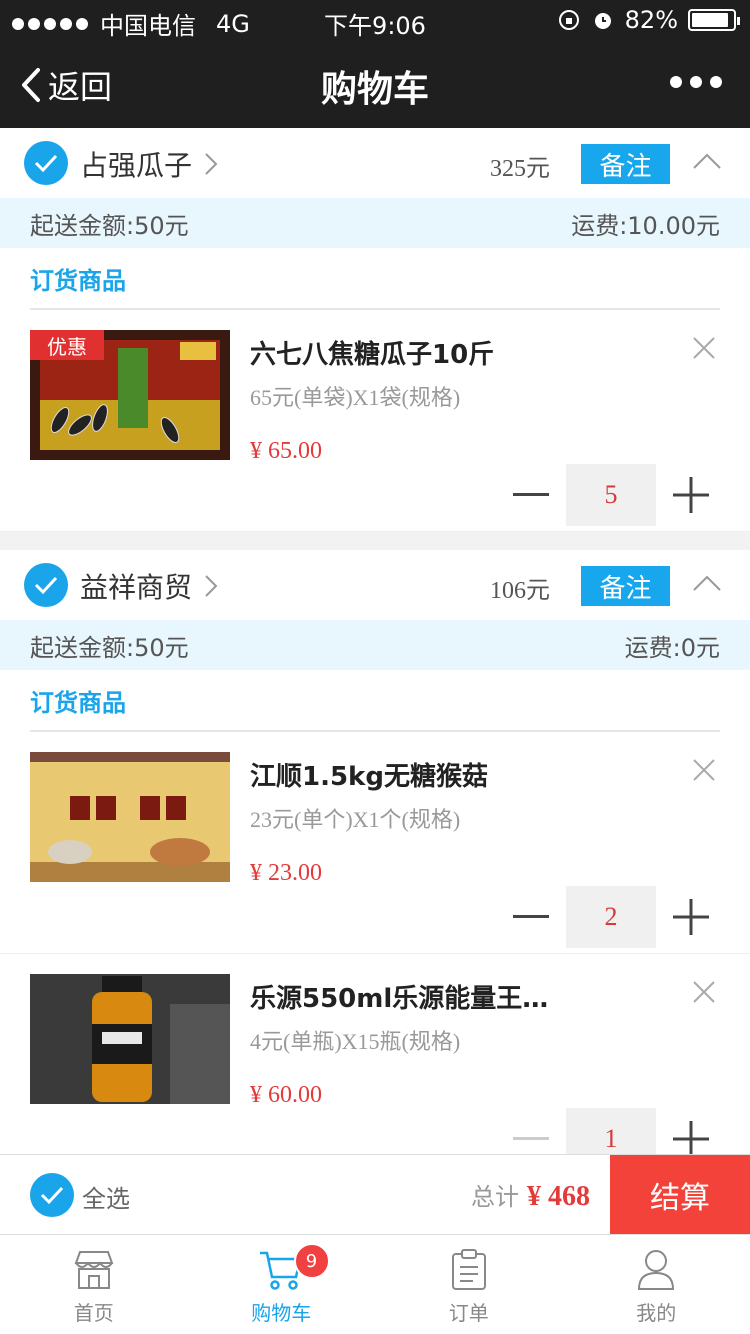  Describe the element at coordinates (67, 345) in the screenshot. I see `promo-tag: 优惠` at that location.